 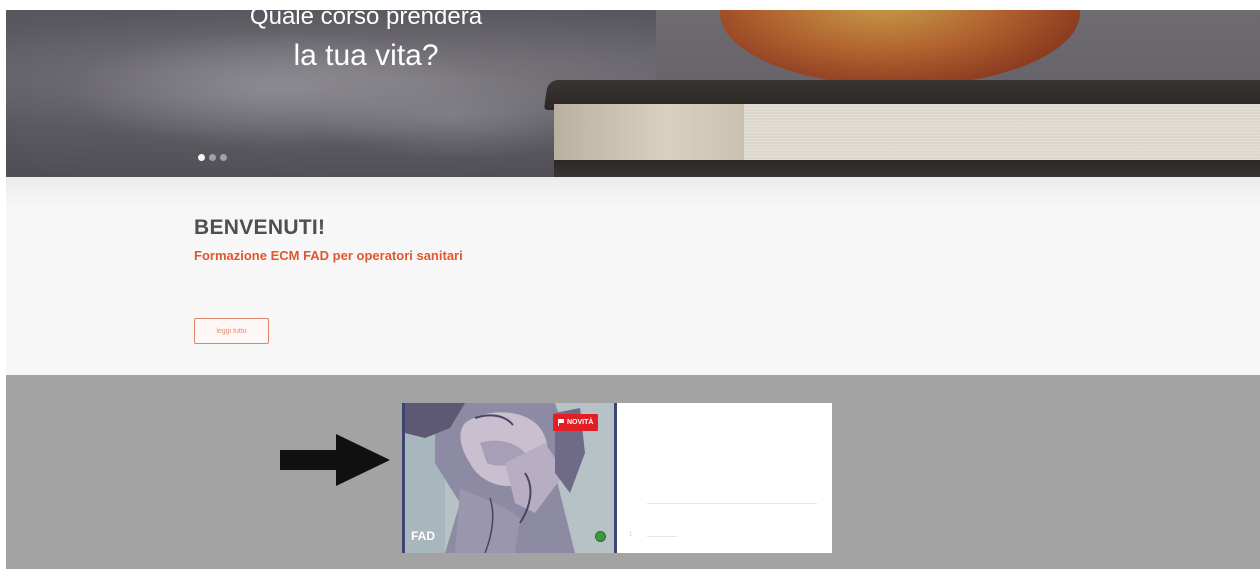 What do you see at coordinates (508, 478) in the screenshot?
I see `course-card-image: NOVITÀ FAD` at bounding box center [508, 478].